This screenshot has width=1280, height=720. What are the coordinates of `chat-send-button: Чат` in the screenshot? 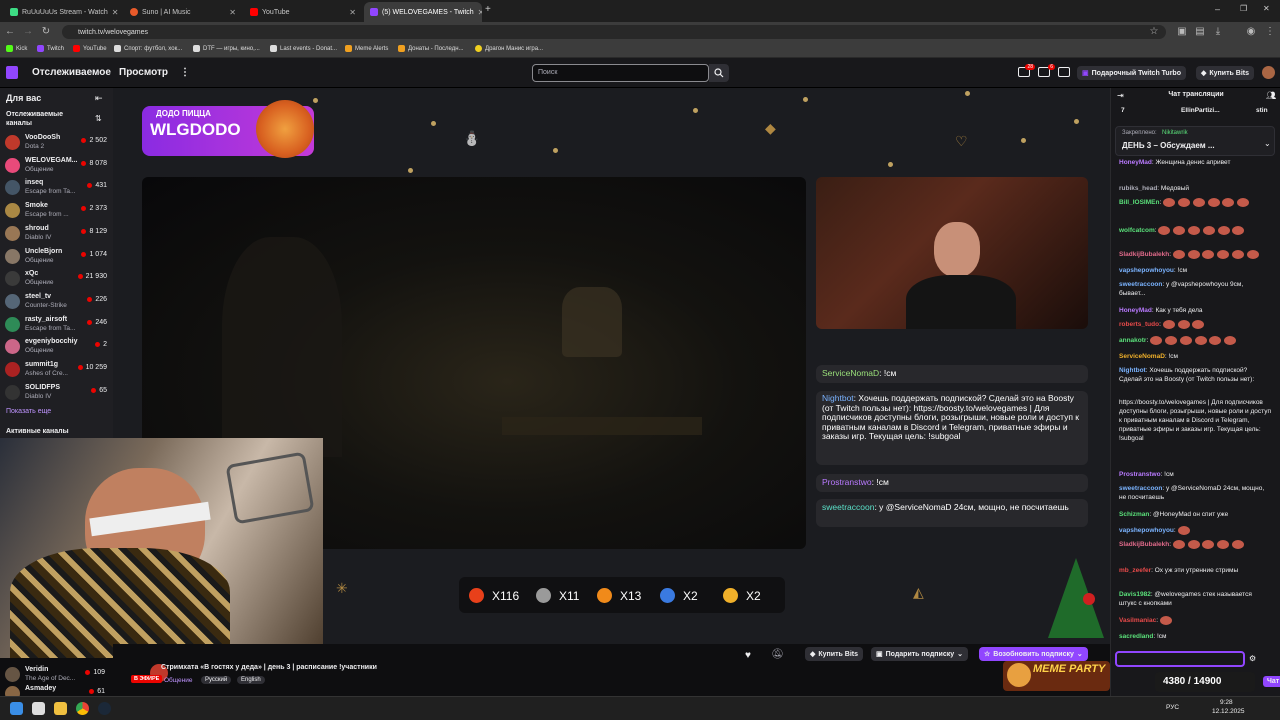 It's located at (1271, 681).